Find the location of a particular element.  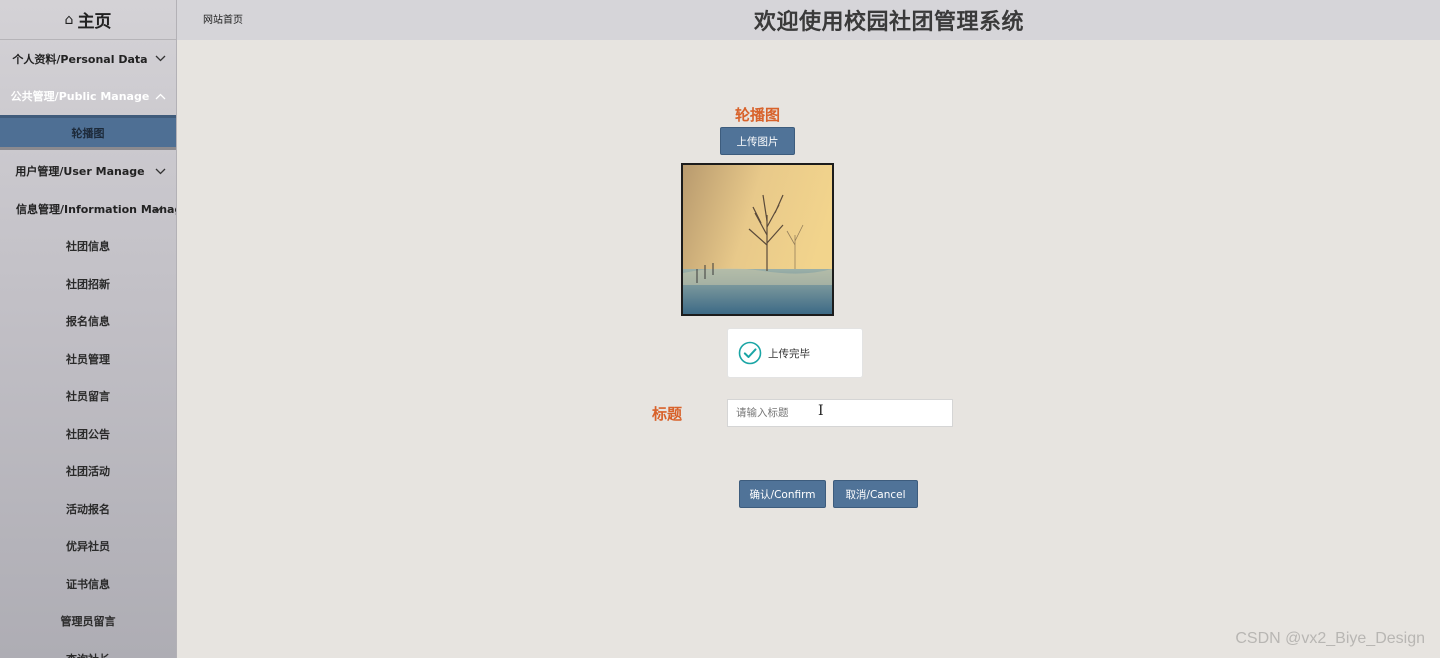

sidebar-item-label: 优异社员 is located at coordinates (88, 547).